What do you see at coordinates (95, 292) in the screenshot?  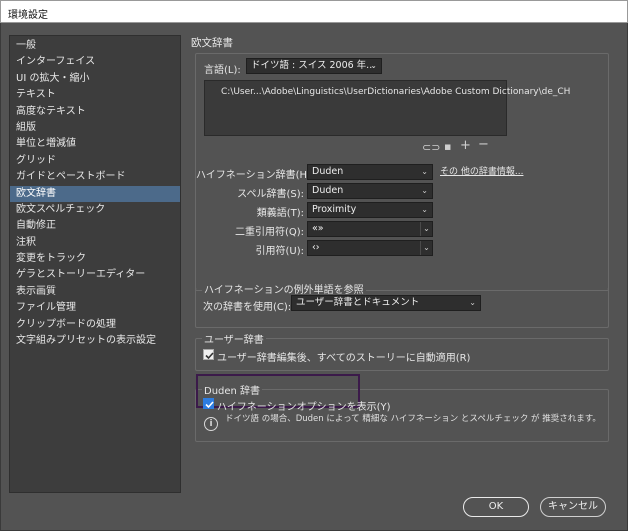 I see `sidebar-item: 表示画質` at bounding box center [95, 292].